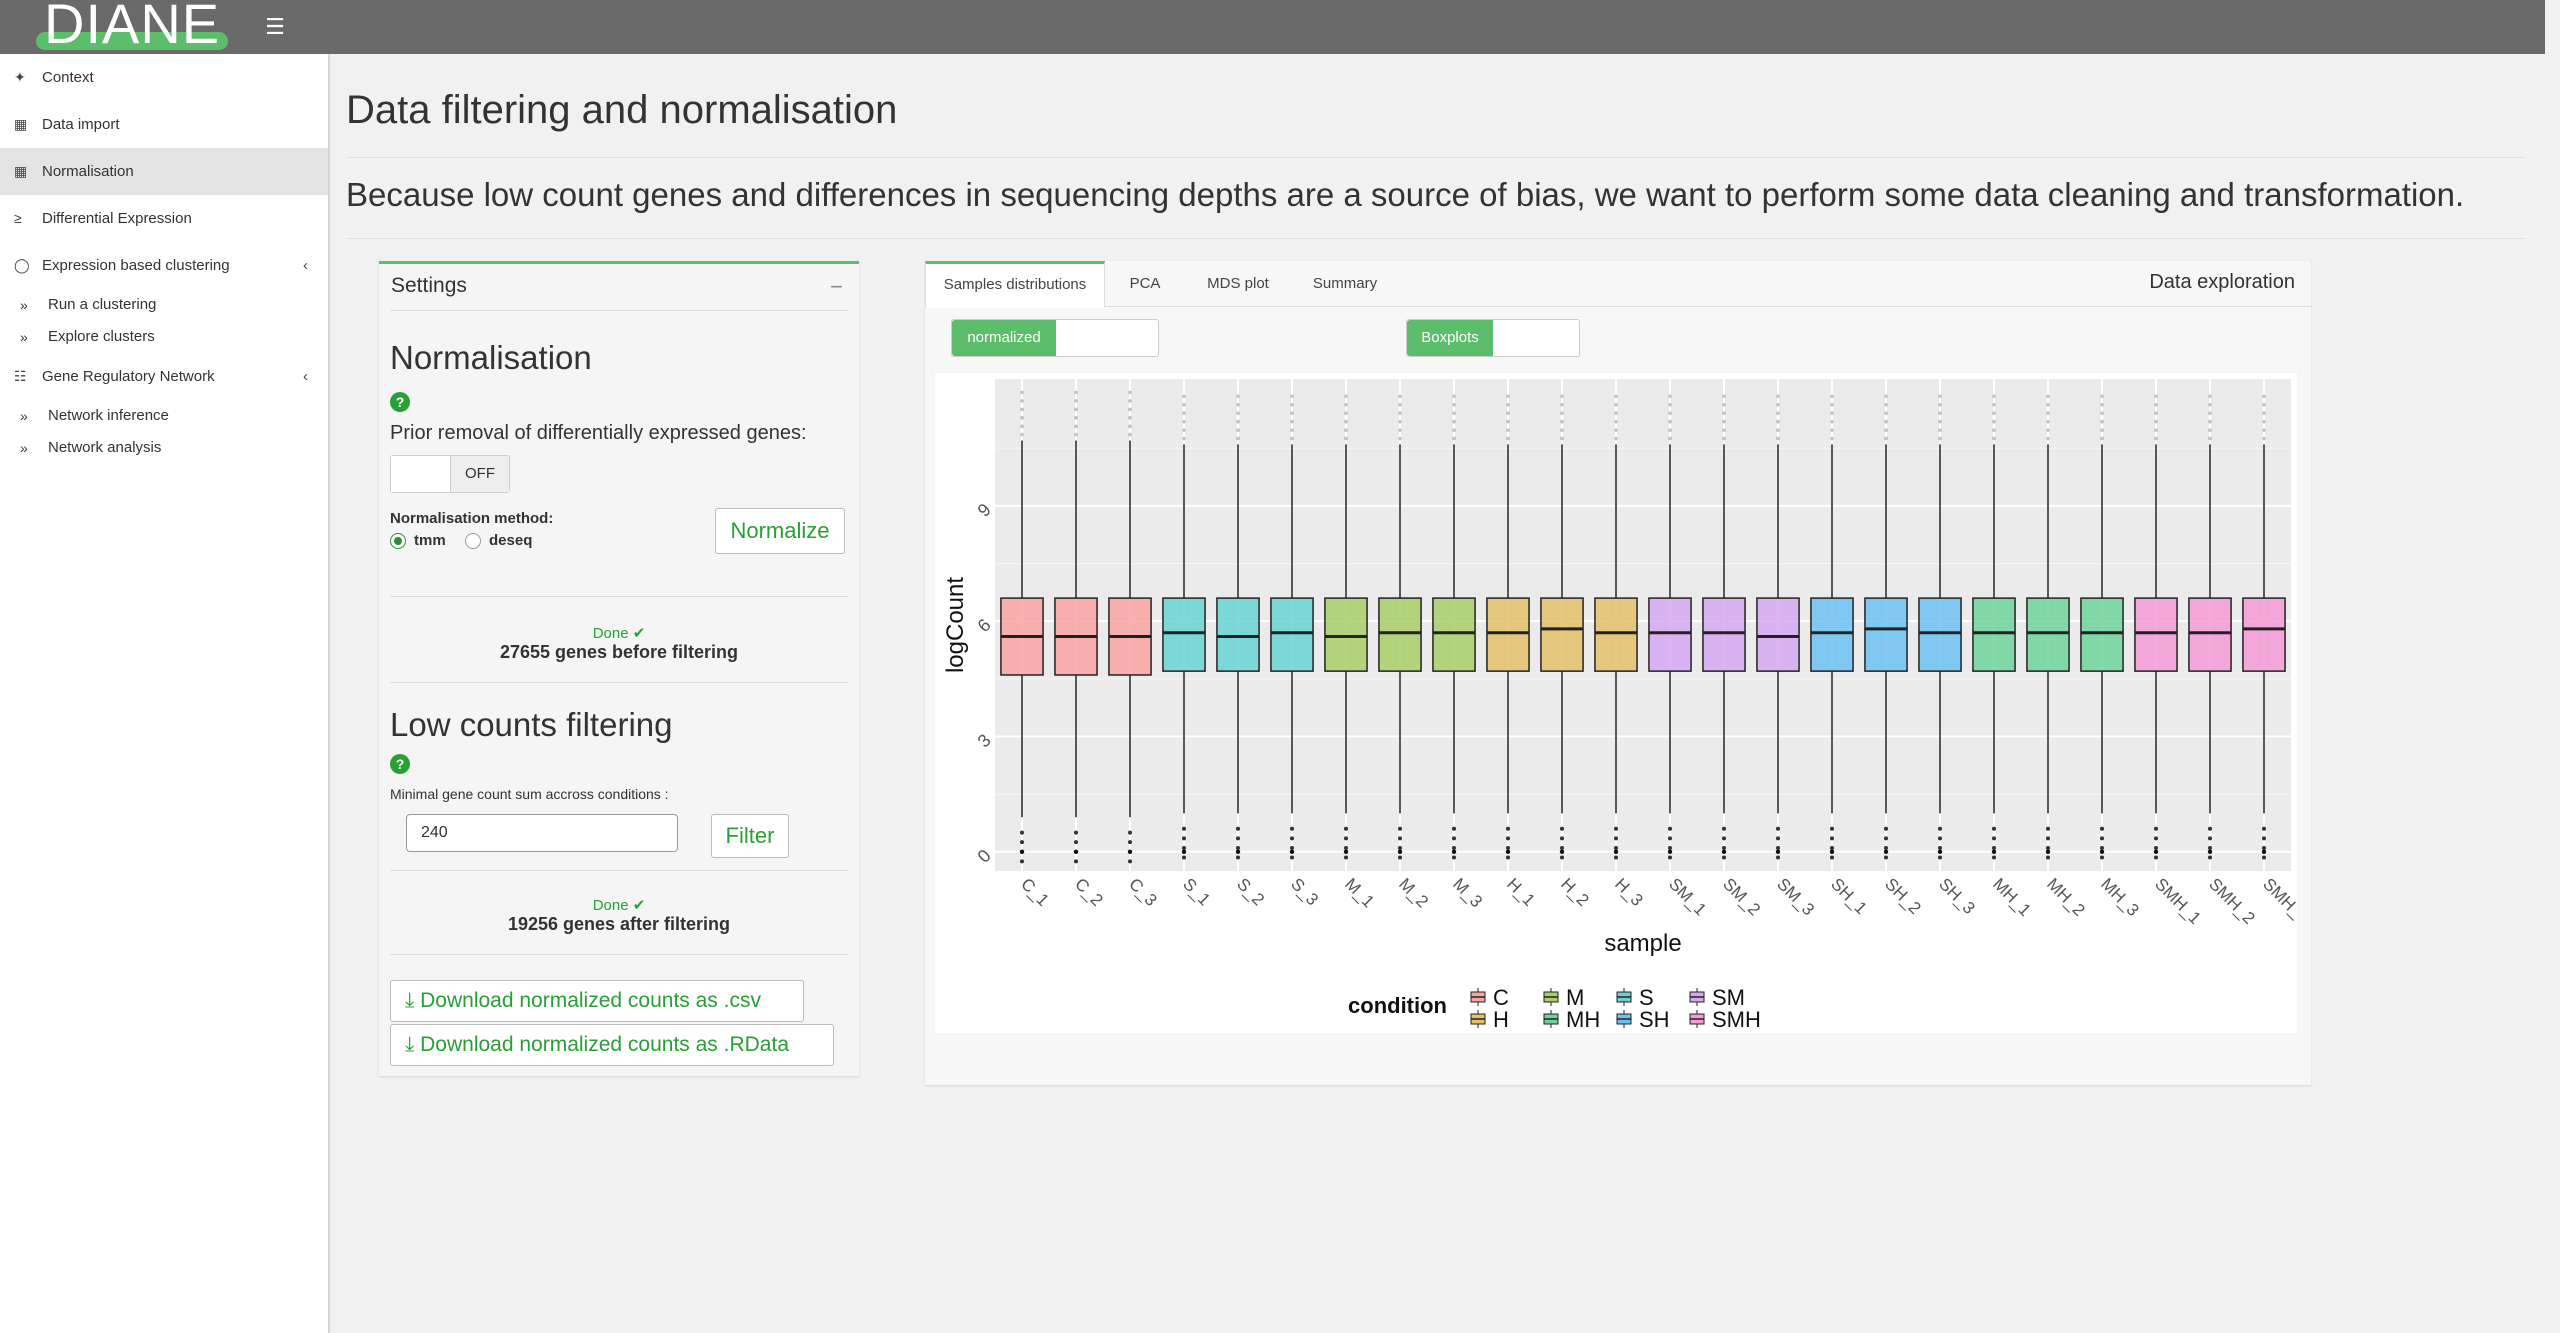  What do you see at coordinates (1478, 997) in the screenshot?
I see `legend-key-C` at bounding box center [1478, 997].